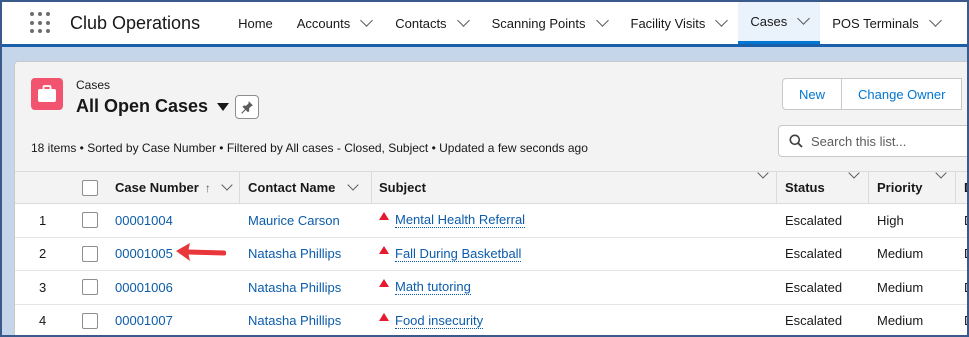  What do you see at coordinates (292, 187) in the screenshot?
I see `column-label: Contact Name` at bounding box center [292, 187].